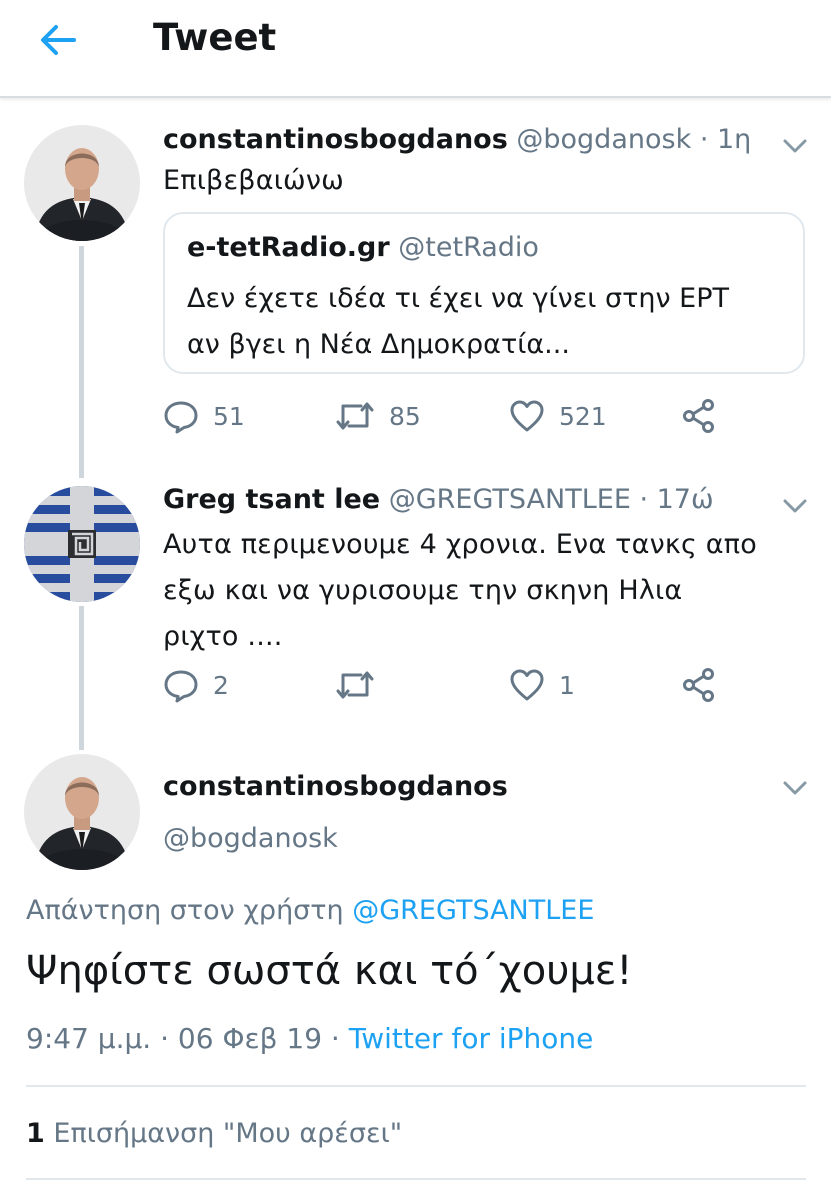  I want to click on reply-button: 2, so click(196, 685).